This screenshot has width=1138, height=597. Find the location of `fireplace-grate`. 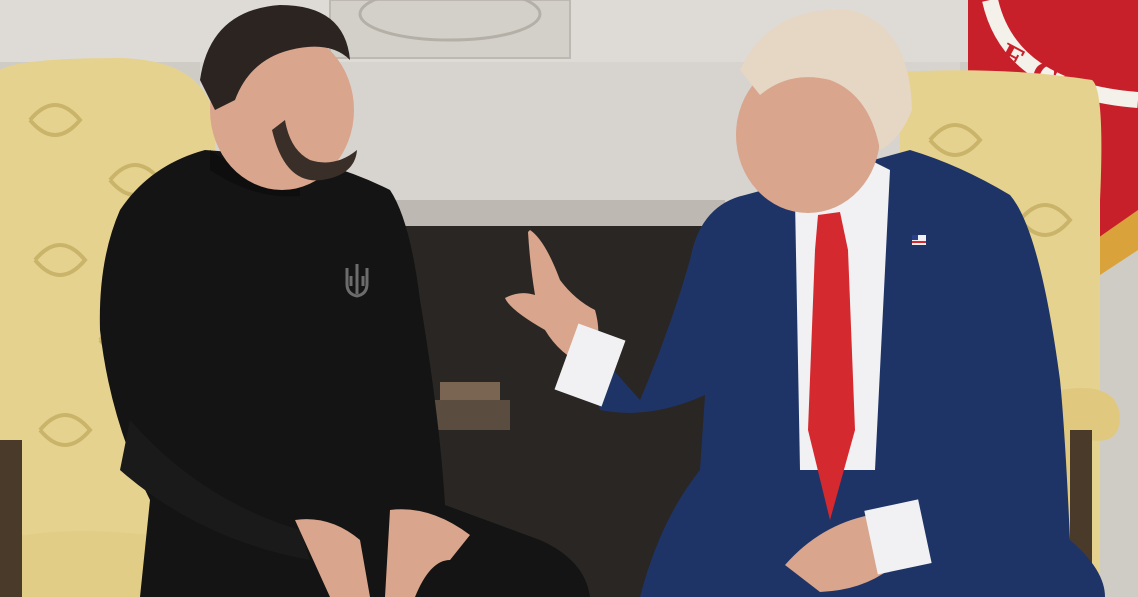

fireplace-grate is located at coordinates (470, 415).